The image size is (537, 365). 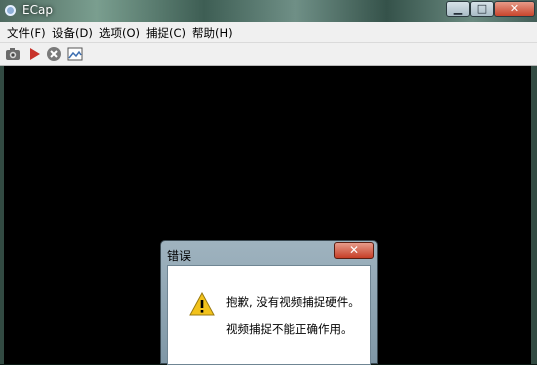 I want to click on window-titlebar: ECap ▁ □ ✕, so click(x=268, y=11).